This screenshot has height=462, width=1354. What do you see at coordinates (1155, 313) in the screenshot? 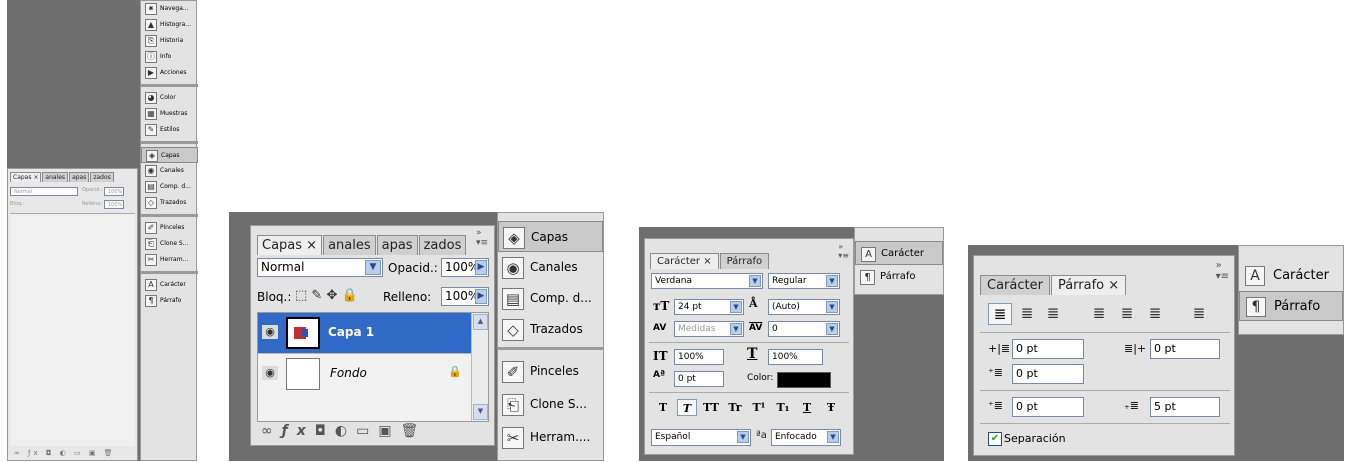
I see `justify-last-right-icon: ≣` at bounding box center [1155, 313].